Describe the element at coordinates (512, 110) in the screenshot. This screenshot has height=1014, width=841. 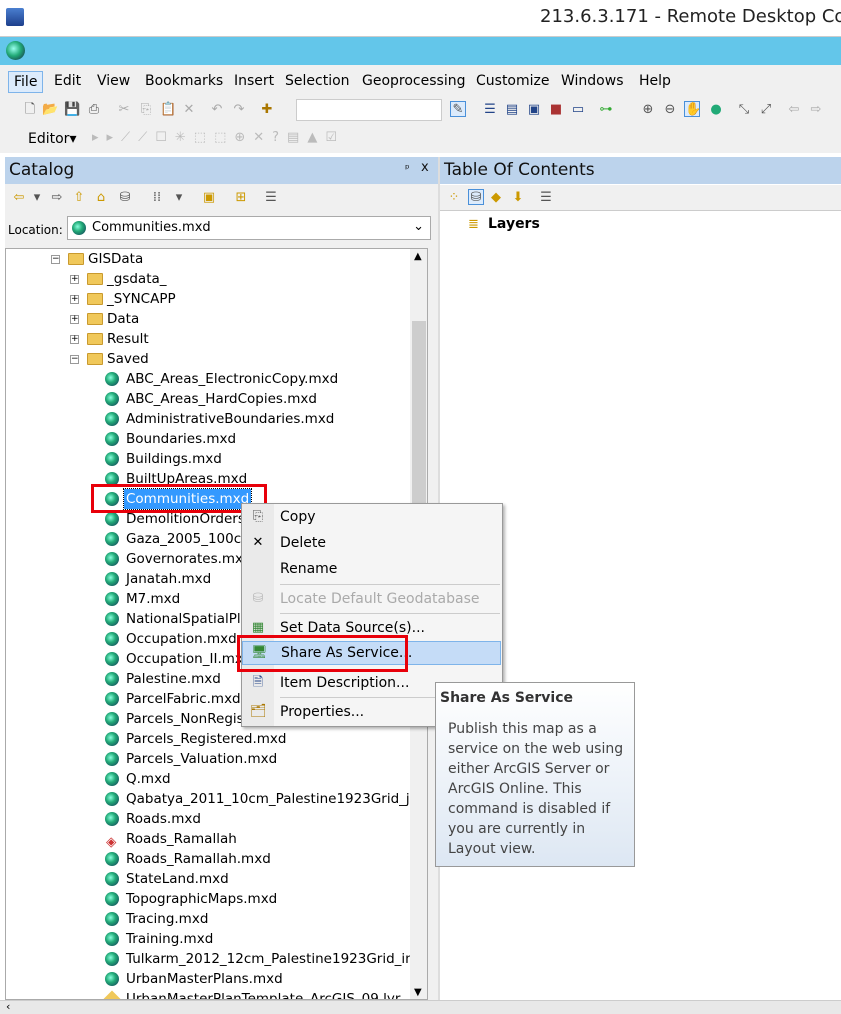
I see `catalog-window-icon: ▤` at that location.